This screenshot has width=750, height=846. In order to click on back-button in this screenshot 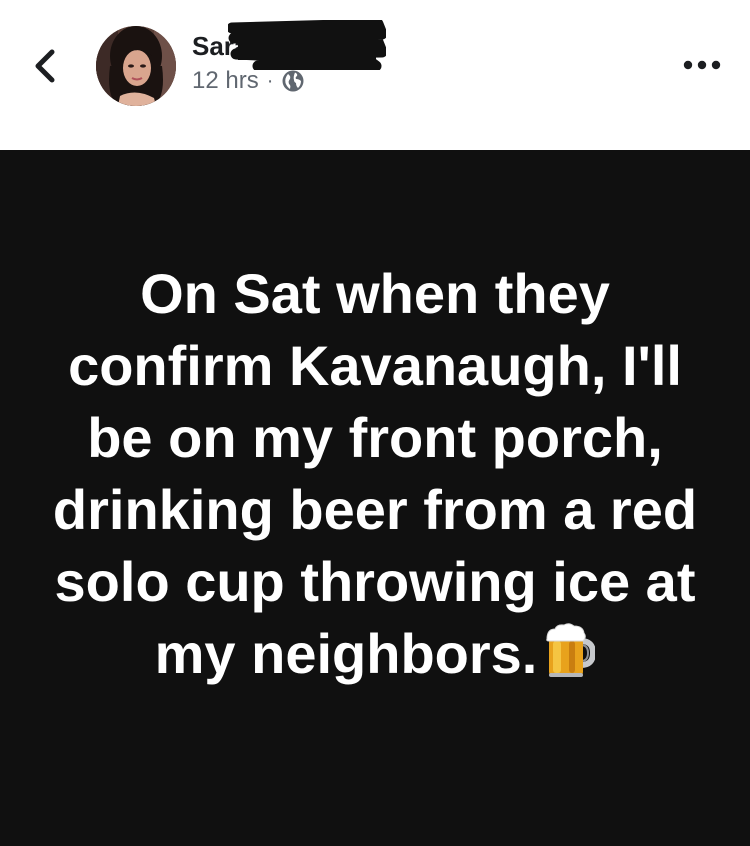, I will do `click(46, 66)`.